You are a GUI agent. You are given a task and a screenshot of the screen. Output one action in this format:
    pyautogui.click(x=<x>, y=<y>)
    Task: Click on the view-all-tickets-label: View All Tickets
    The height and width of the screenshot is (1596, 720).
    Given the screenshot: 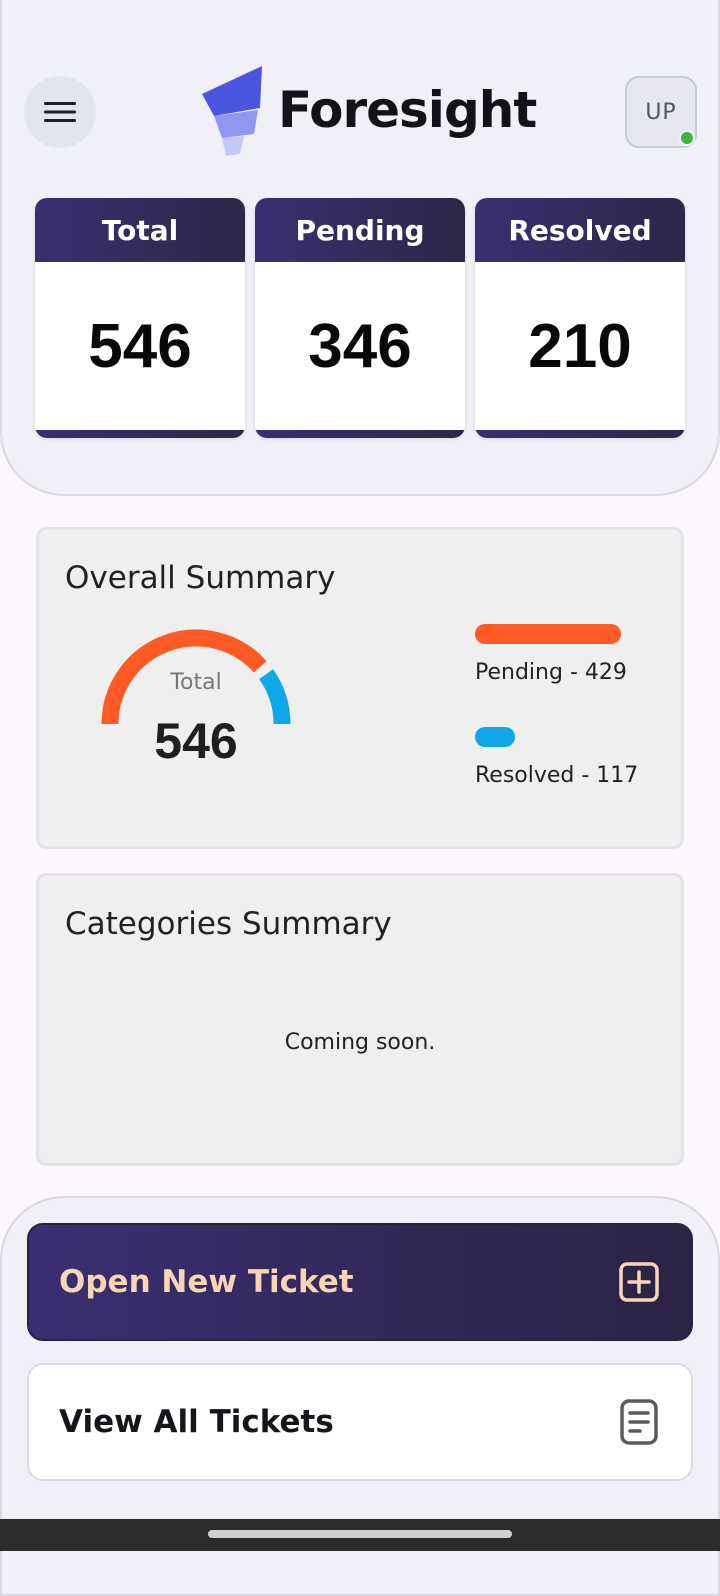 What is the action you would take?
    pyautogui.click(x=196, y=1422)
    